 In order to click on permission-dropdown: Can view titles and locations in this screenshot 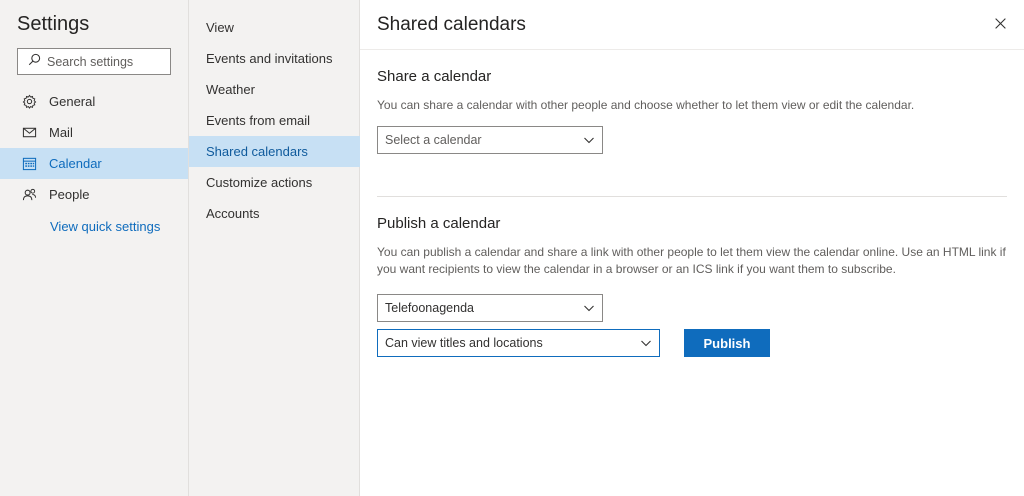, I will do `click(518, 343)`.